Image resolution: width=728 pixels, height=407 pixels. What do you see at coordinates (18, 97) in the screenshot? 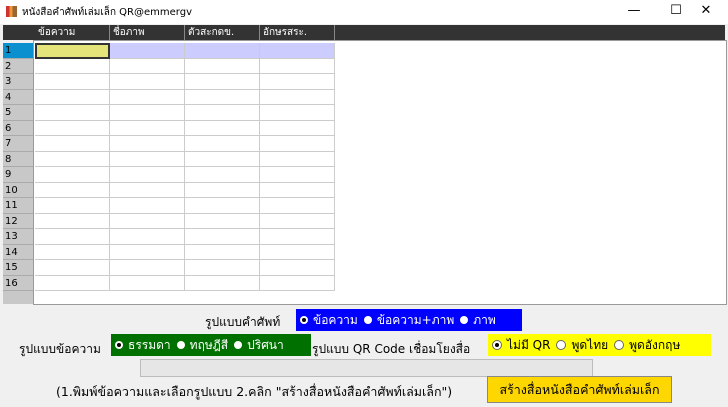
I see `row-header: 4` at bounding box center [18, 97].